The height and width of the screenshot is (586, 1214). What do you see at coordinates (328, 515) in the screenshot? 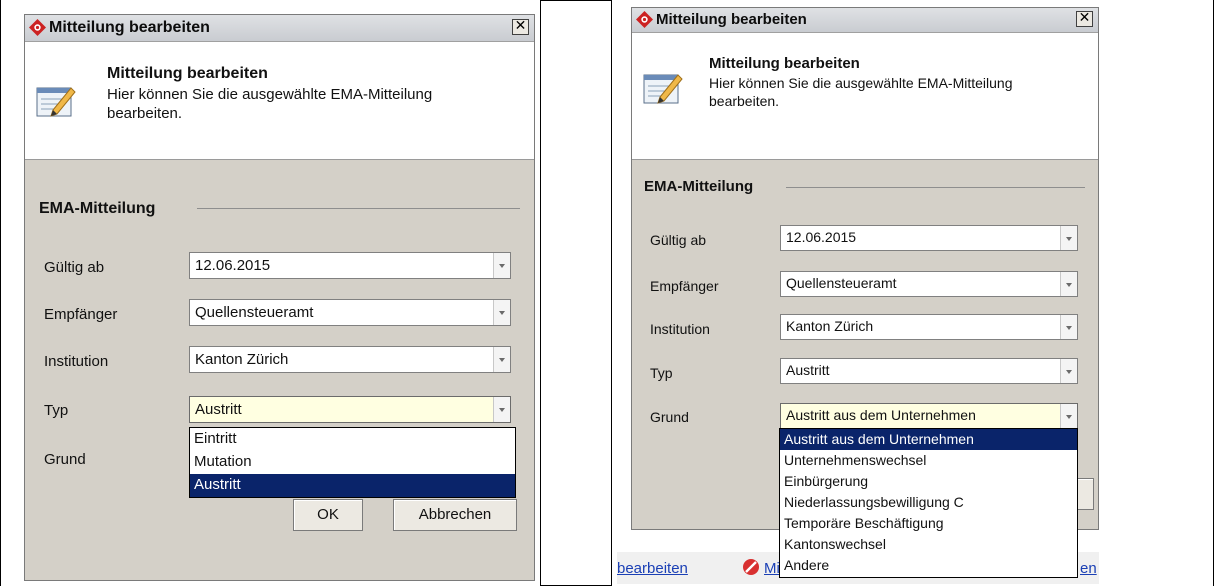
I see `ok-button: OK` at bounding box center [328, 515].